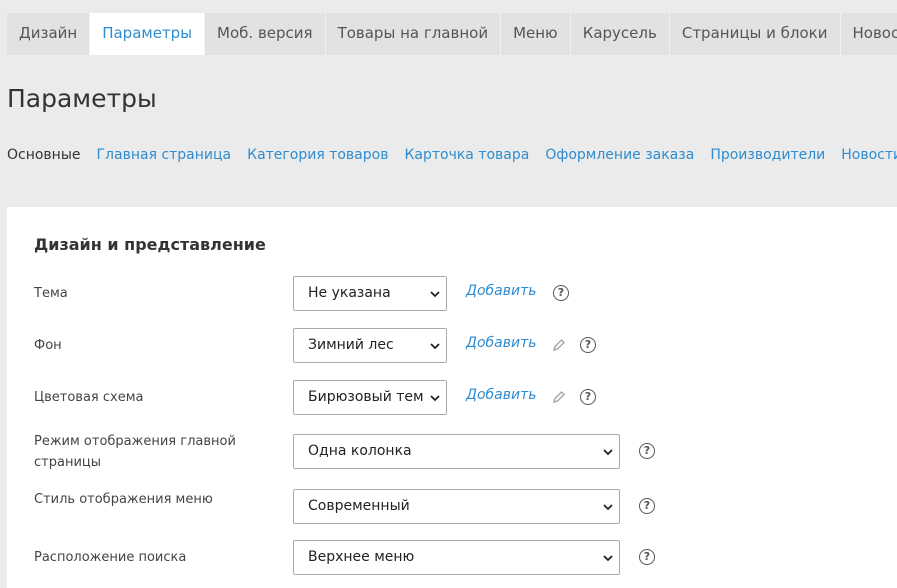  What do you see at coordinates (456, 557) in the screenshot?
I see `search-position-select: Верхнее меню` at bounding box center [456, 557].